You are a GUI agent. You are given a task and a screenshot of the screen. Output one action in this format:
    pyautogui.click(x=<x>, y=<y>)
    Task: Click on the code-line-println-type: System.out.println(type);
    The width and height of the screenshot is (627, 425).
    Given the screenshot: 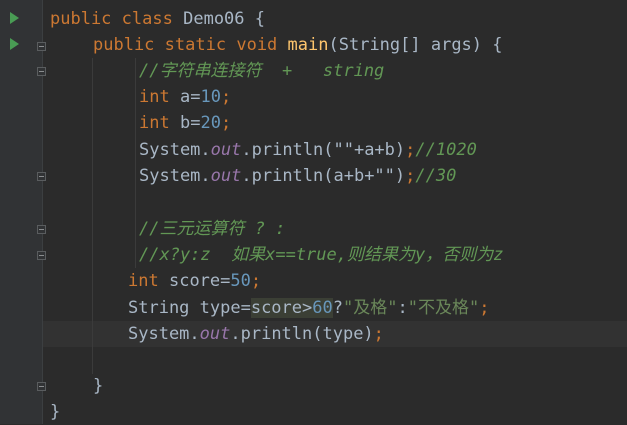 What is the action you would take?
    pyautogui.click(x=256, y=334)
    